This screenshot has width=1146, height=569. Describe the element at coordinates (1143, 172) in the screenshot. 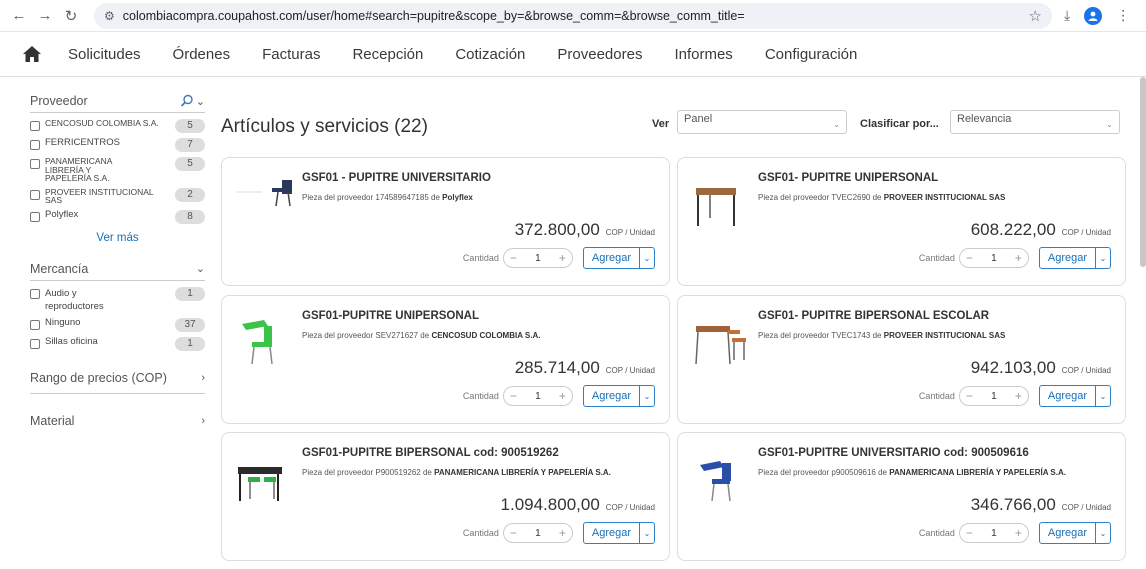

I see `scrollbar` at that location.